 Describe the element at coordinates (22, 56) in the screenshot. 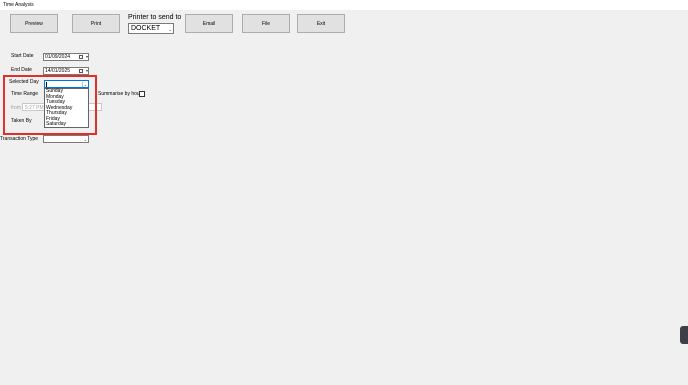

I see `start-date-label: Start Date` at that location.